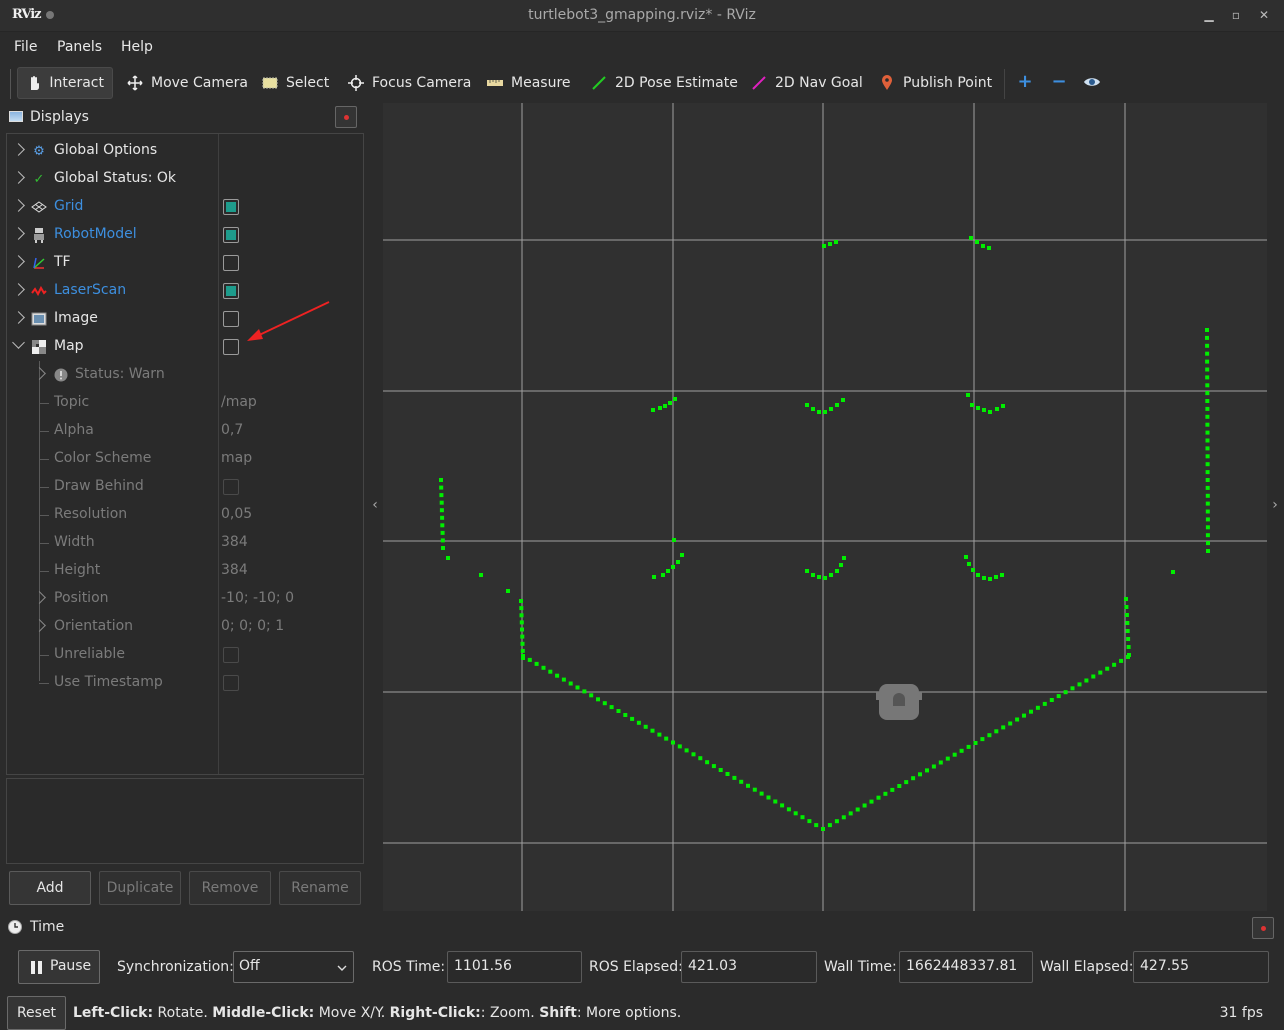 The width and height of the screenshot is (1284, 1030). What do you see at coordinates (185, 179) in the screenshot?
I see `display-row-global-status: ✓ Global Status: Ok` at bounding box center [185, 179].